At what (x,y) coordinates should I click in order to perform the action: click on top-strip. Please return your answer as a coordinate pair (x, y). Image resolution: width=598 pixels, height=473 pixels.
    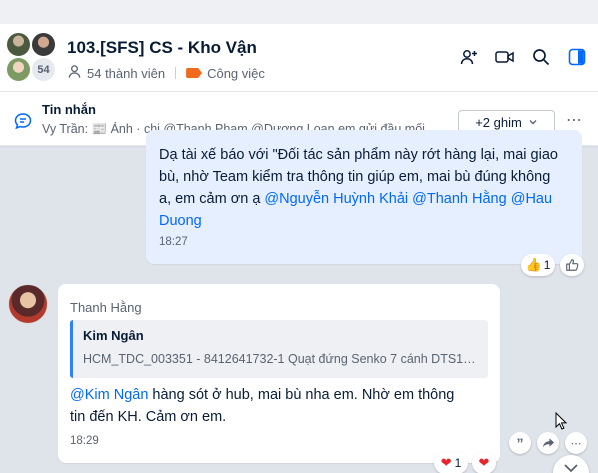
    Looking at the image, I should click on (299, 12).